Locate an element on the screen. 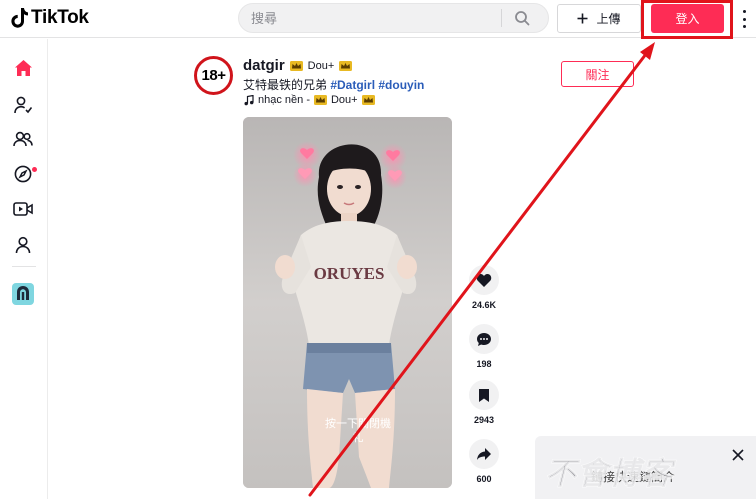 This screenshot has width=756, height=499. sidebar-item-creator is located at coordinates (23, 294).